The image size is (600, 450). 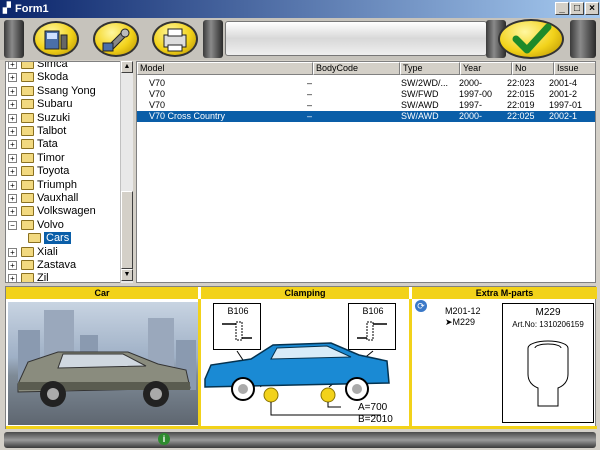 I want to click on tree-item: + Vauxhall, so click(x=65, y=198).